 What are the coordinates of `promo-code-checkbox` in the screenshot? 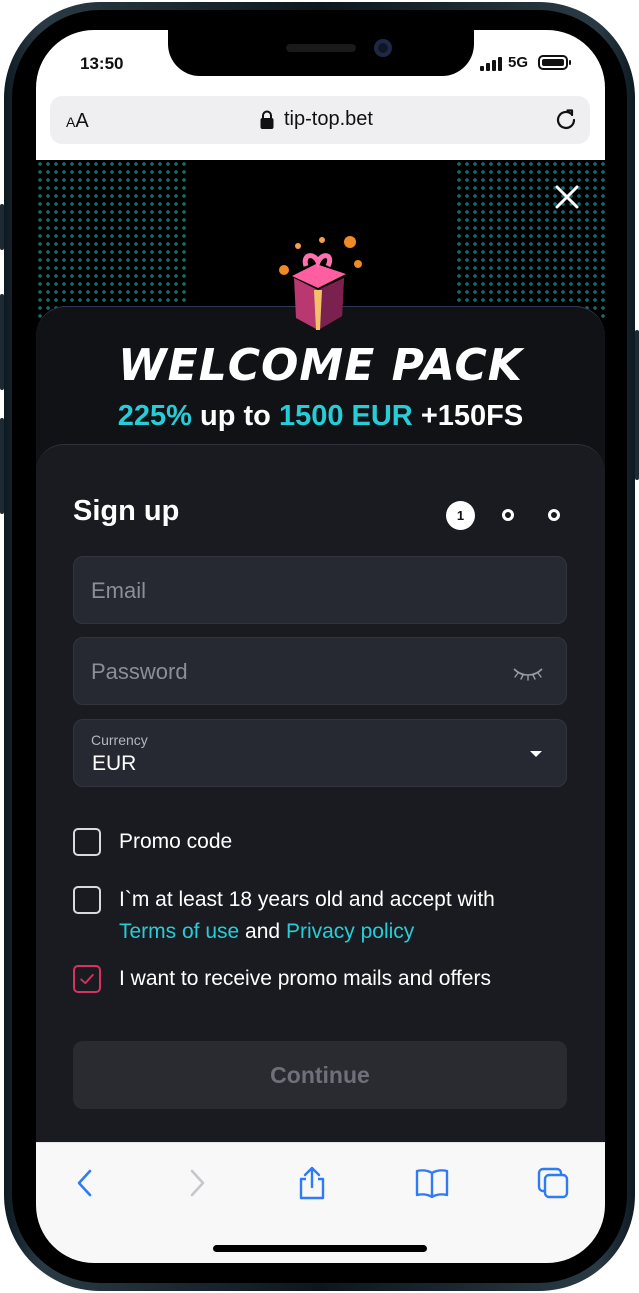 It's located at (87, 842).